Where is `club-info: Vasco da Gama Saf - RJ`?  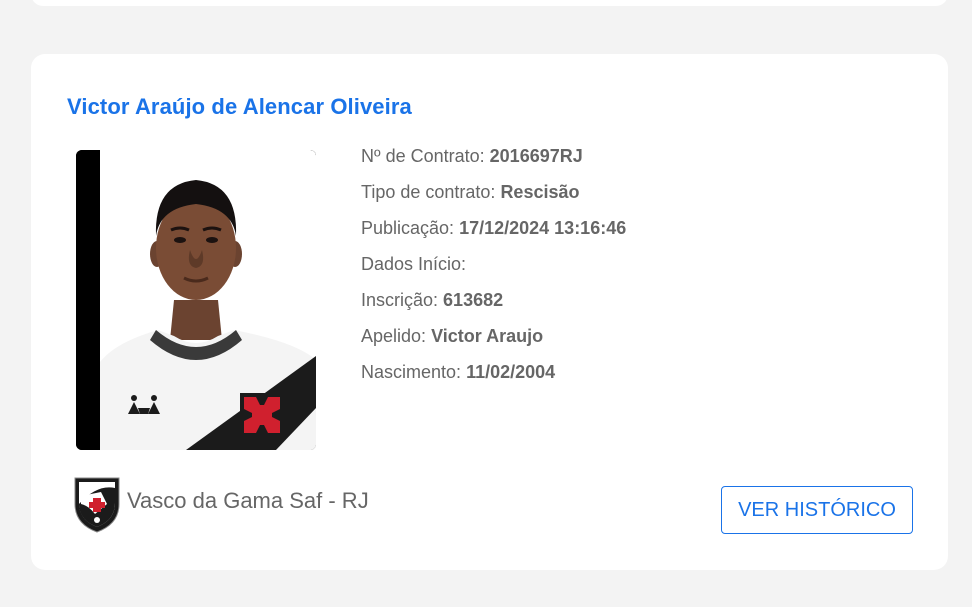 club-info: Vasco da Gama Saf - RJ is located at coordinates (220, 504).